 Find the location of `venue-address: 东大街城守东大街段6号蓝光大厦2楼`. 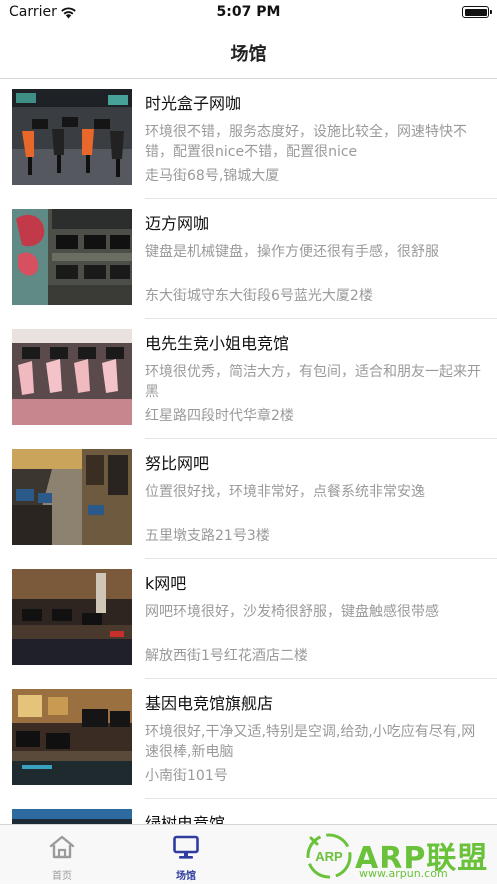

venue-address: 东大街城守东大街段6号蓝光大厦2楼 is located at coordinates (259, 296).